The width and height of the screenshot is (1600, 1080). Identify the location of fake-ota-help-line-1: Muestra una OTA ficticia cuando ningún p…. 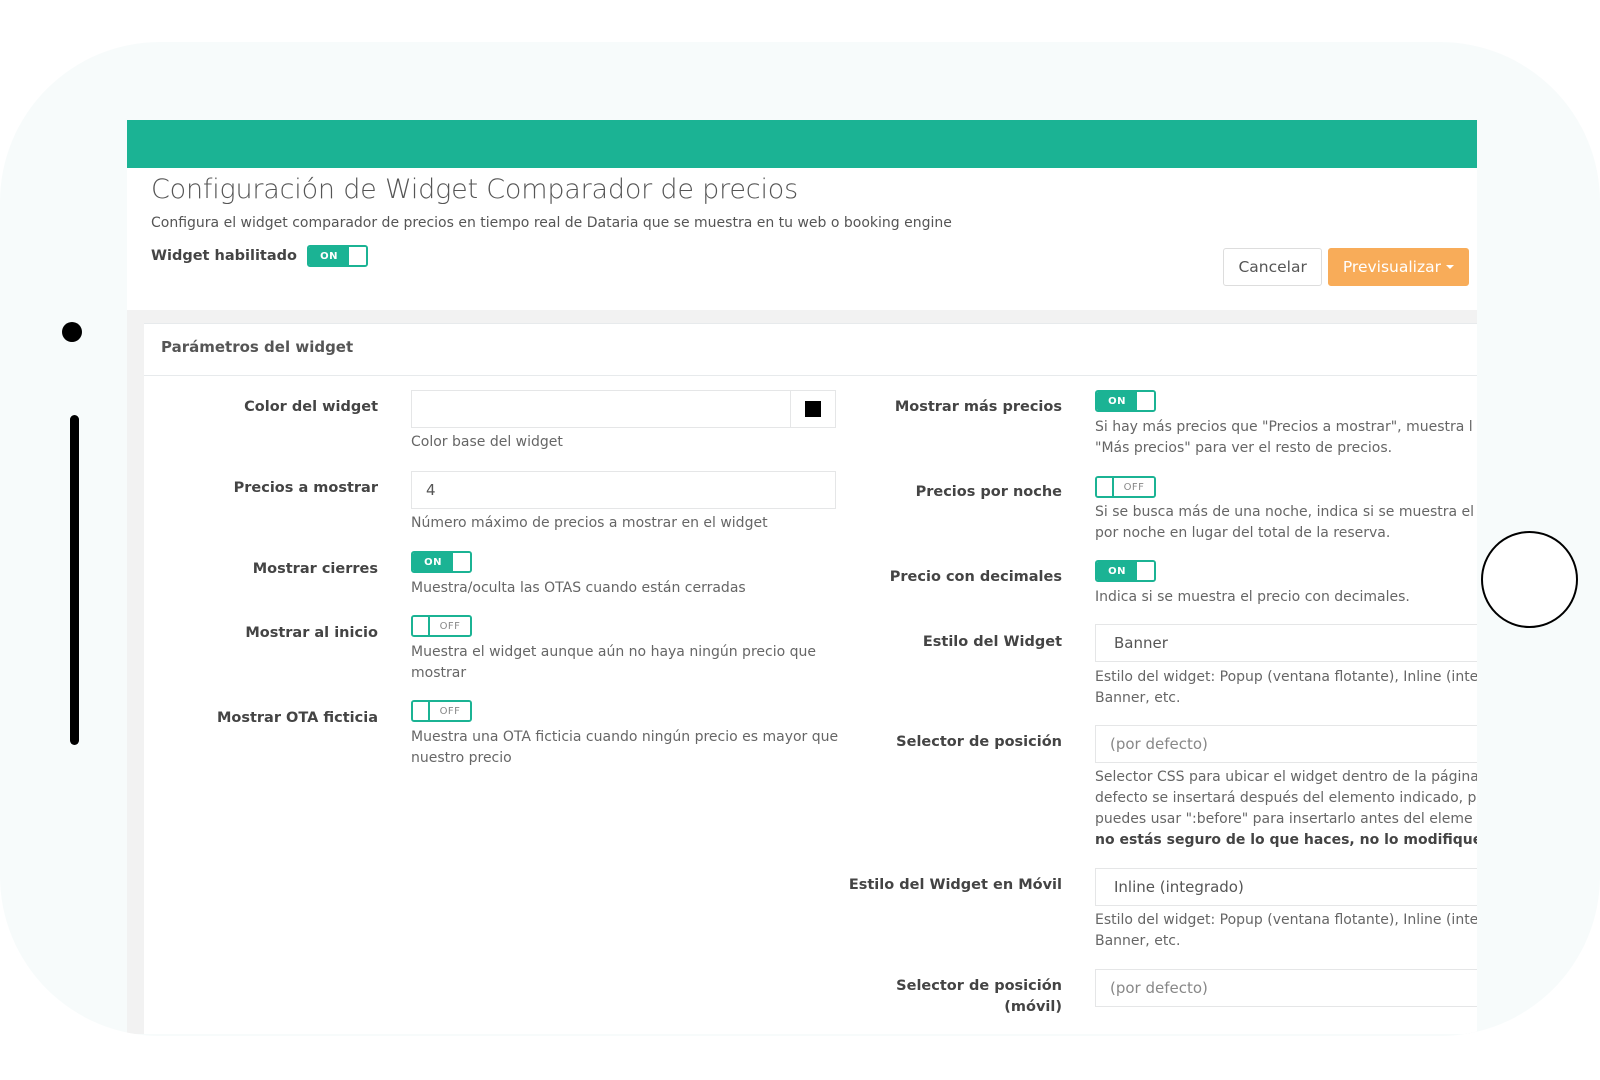
(625, 737).